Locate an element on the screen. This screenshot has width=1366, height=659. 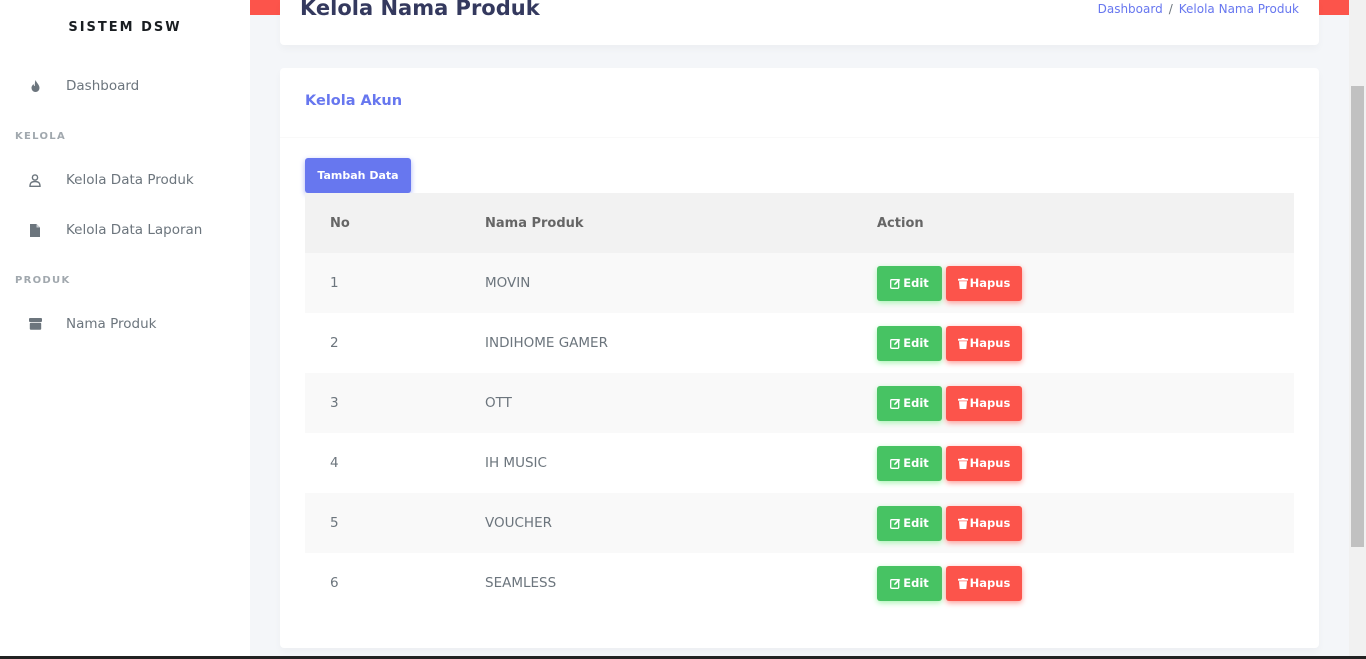
table-row: 1 MOVIN Edit Hapus is located at coordinates (799, 283).